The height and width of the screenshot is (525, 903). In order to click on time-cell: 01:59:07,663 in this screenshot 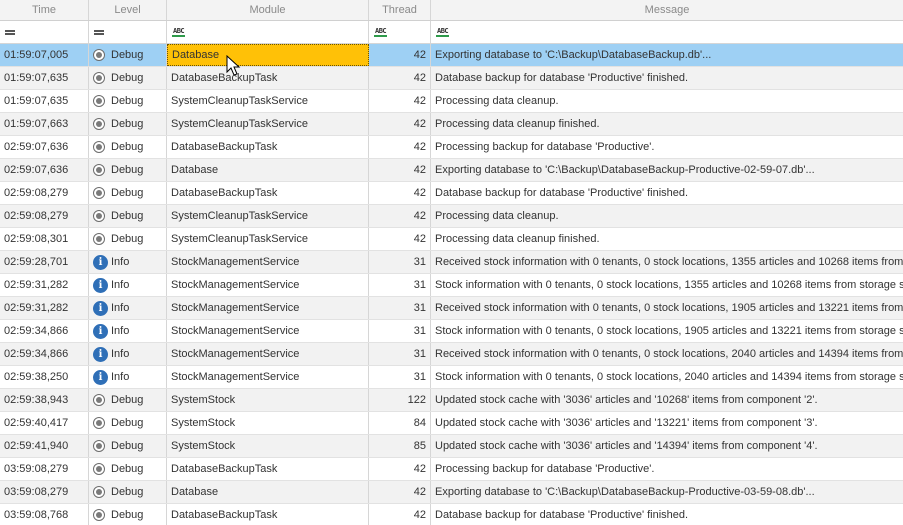, I will do `click(44, 124)`.